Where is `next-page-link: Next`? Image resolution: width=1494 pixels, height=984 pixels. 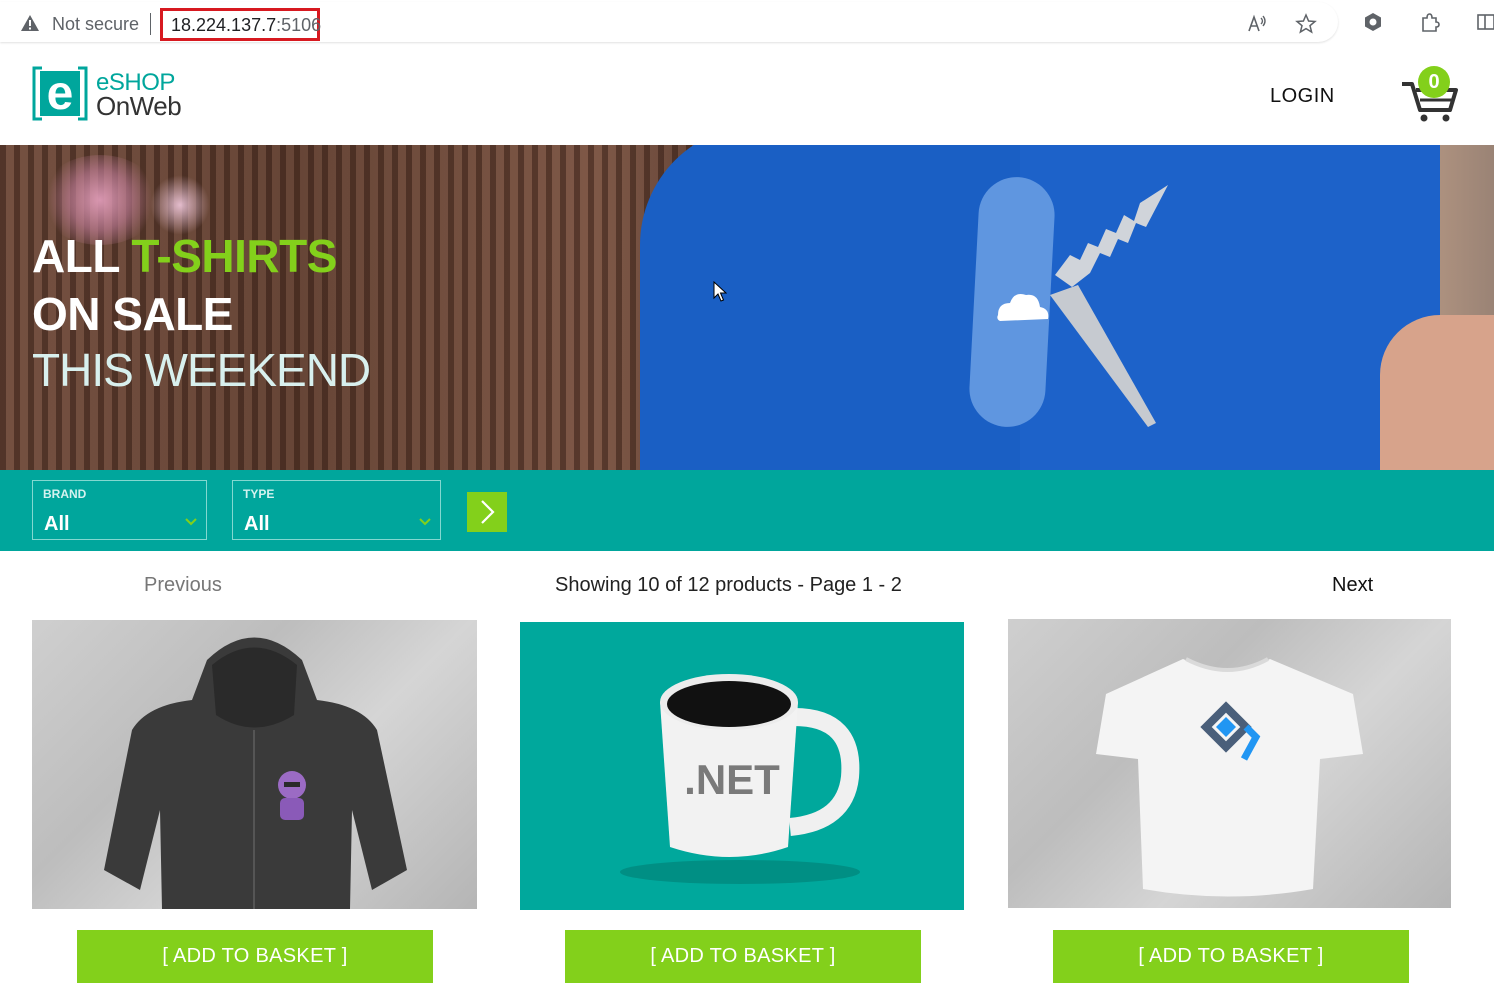 next-page-link: Next is located at coordinates (1352, 585).